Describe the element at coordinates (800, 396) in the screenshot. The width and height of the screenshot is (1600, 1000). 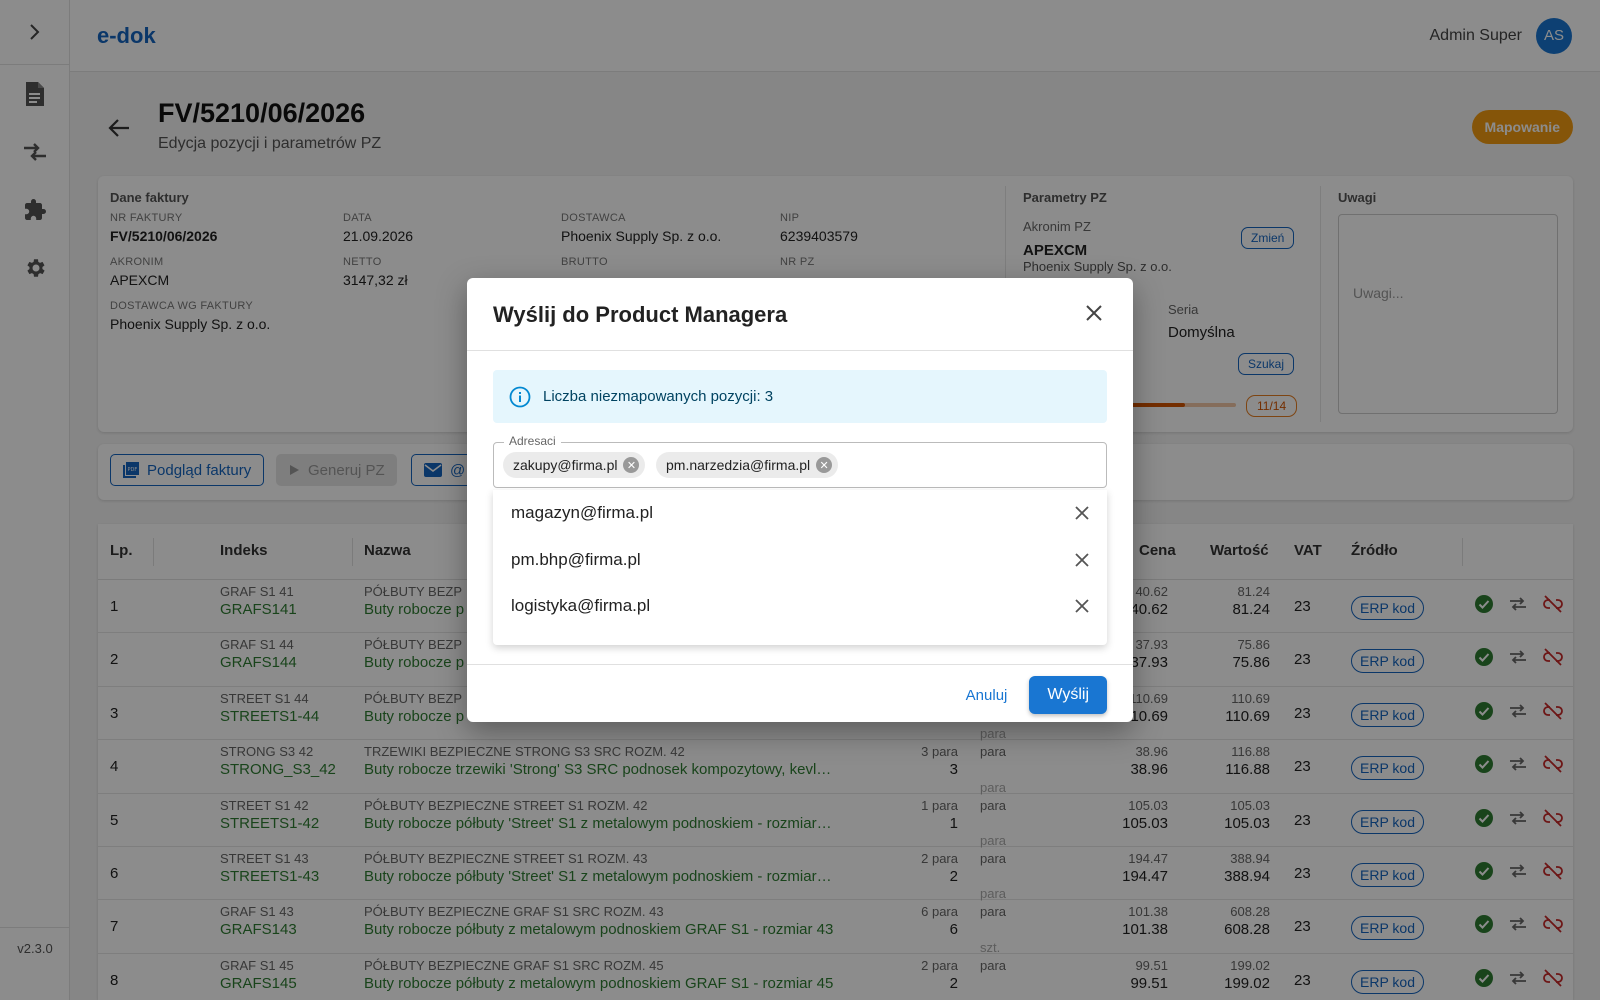
I see `unmapped-info-alert: Liczba niezmapowanych pozycji: 3` at that location.